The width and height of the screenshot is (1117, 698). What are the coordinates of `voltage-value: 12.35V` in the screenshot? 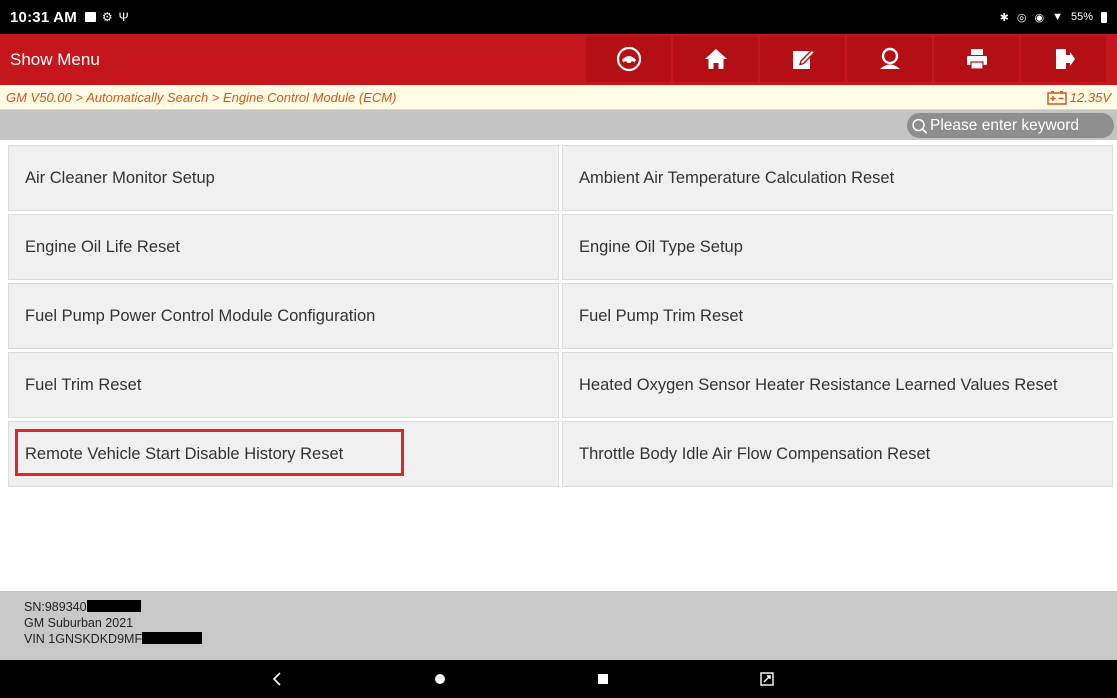 It's located at (1090, 97).